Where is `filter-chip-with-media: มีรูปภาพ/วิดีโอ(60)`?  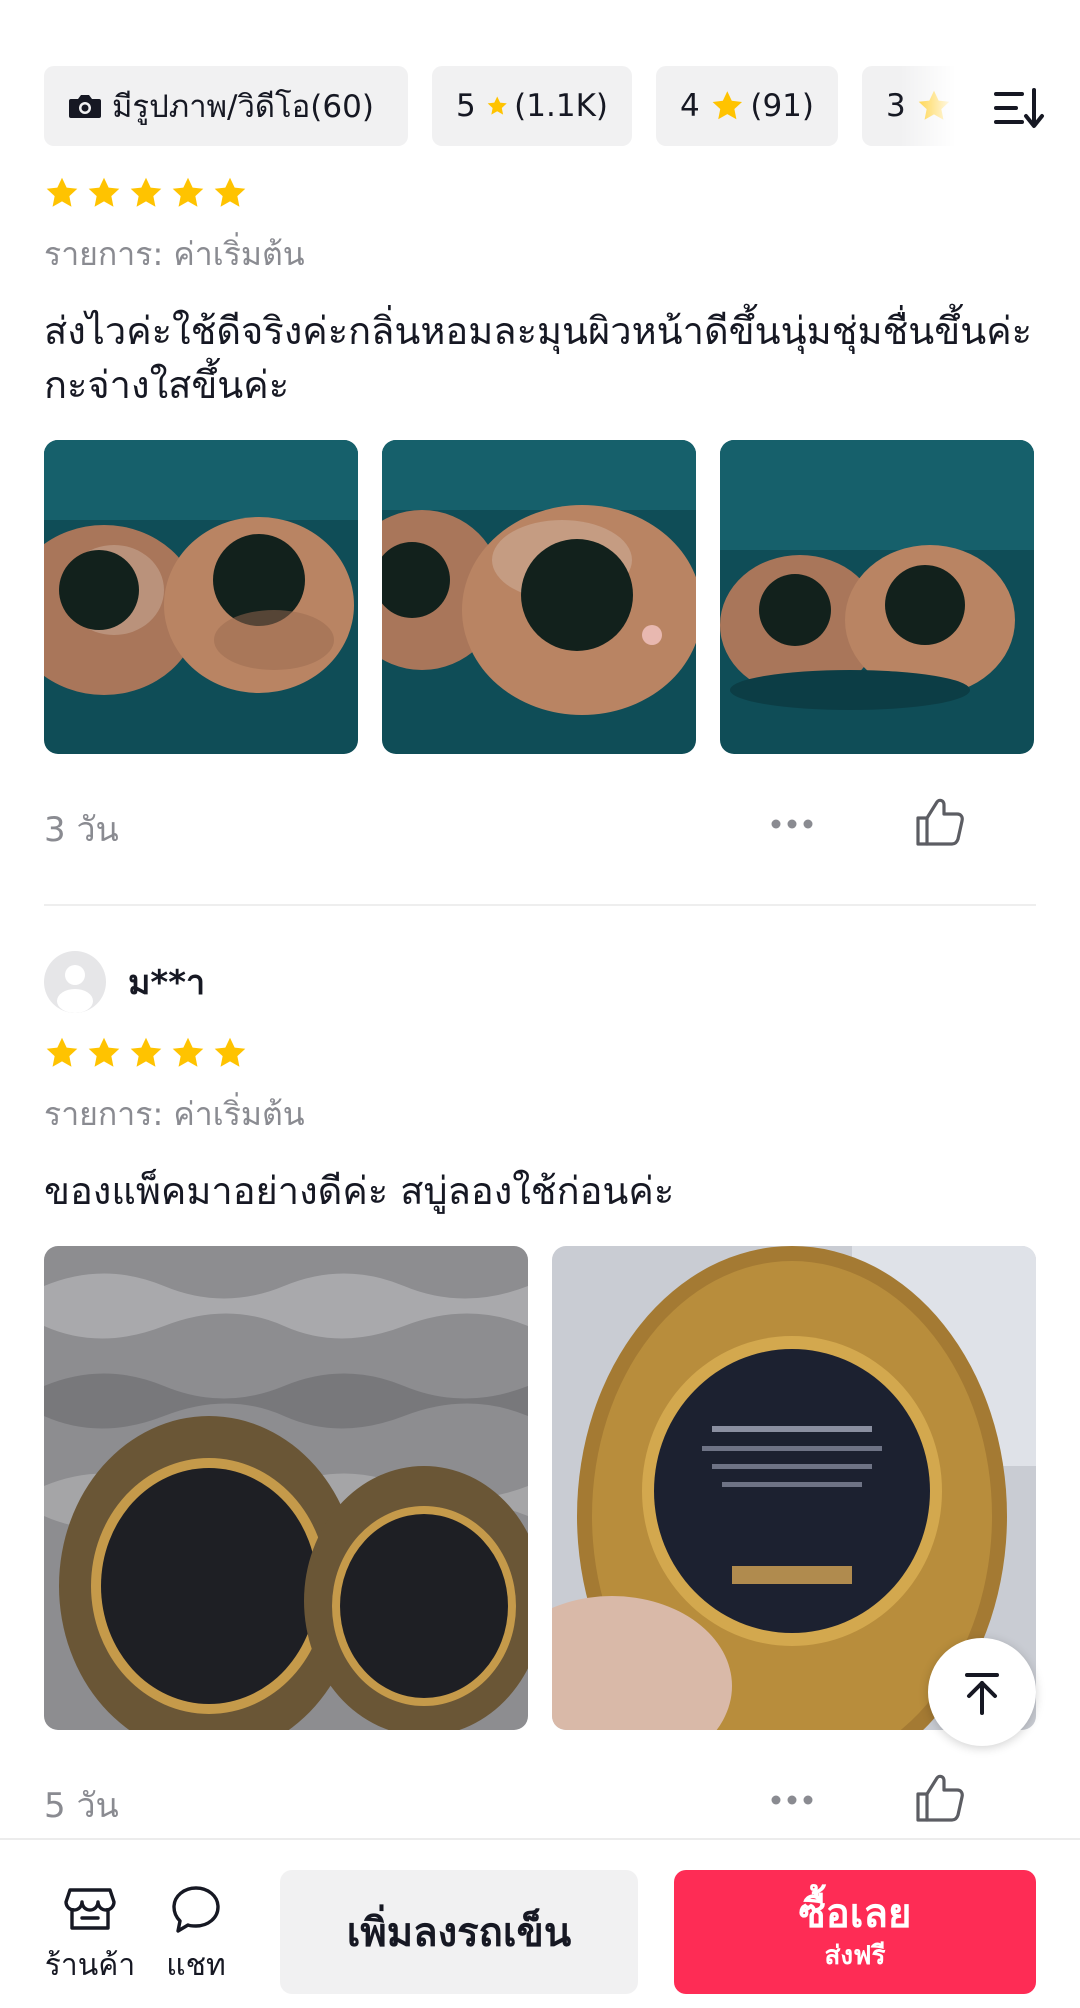
filter-chip-with-media: มีรูปภาพ/วิดีโอ(60) is located at coordinates (226, 106).